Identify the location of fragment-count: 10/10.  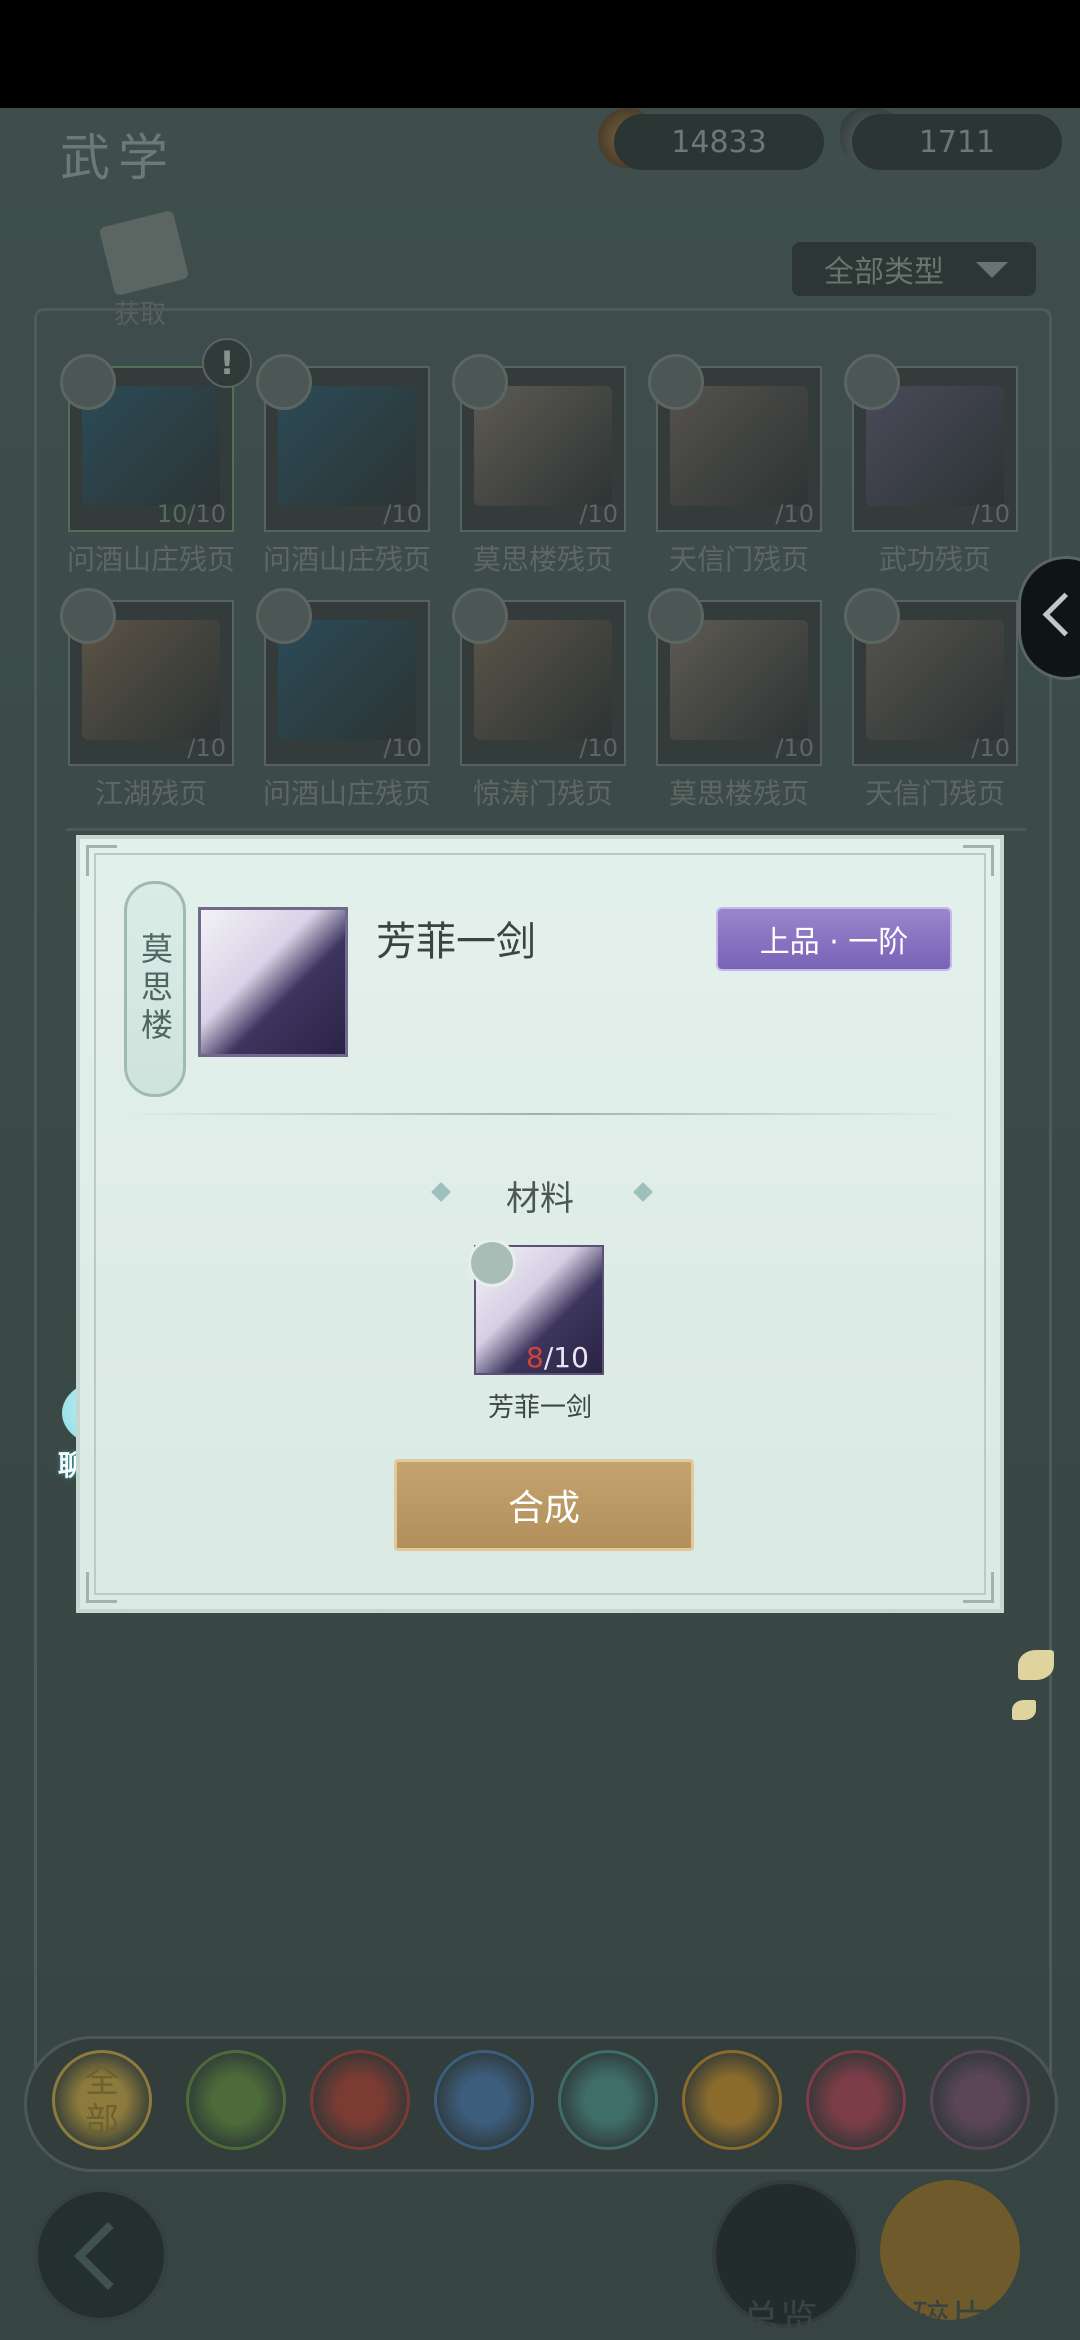
(191, 514).